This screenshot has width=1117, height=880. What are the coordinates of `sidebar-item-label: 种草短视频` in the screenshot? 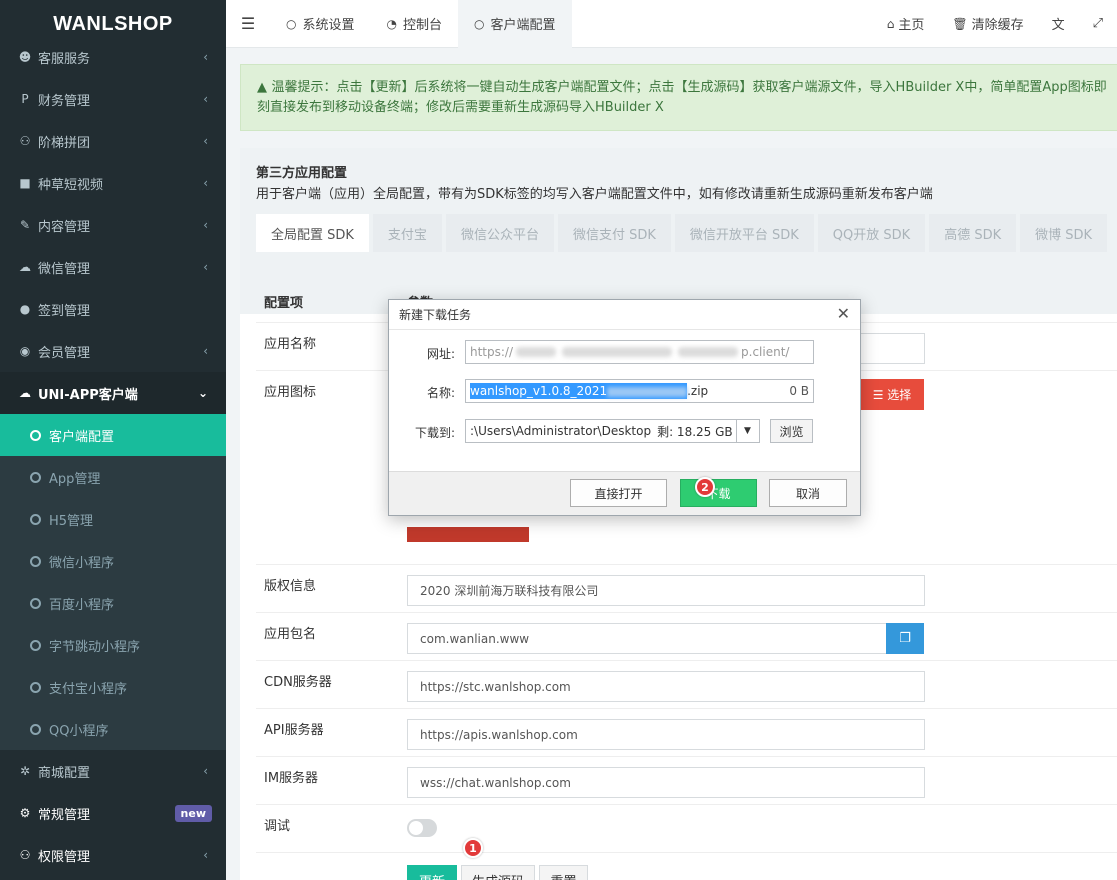 It's located at (71, 185).